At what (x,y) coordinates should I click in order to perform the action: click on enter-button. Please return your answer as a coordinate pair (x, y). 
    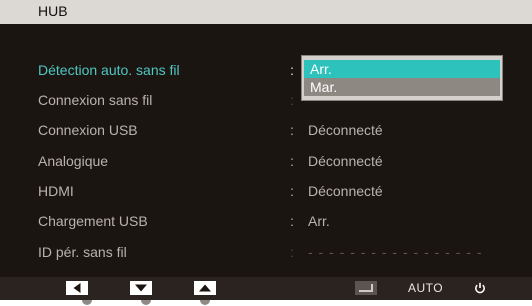
    Looking at the image, I should click on (366, 288).